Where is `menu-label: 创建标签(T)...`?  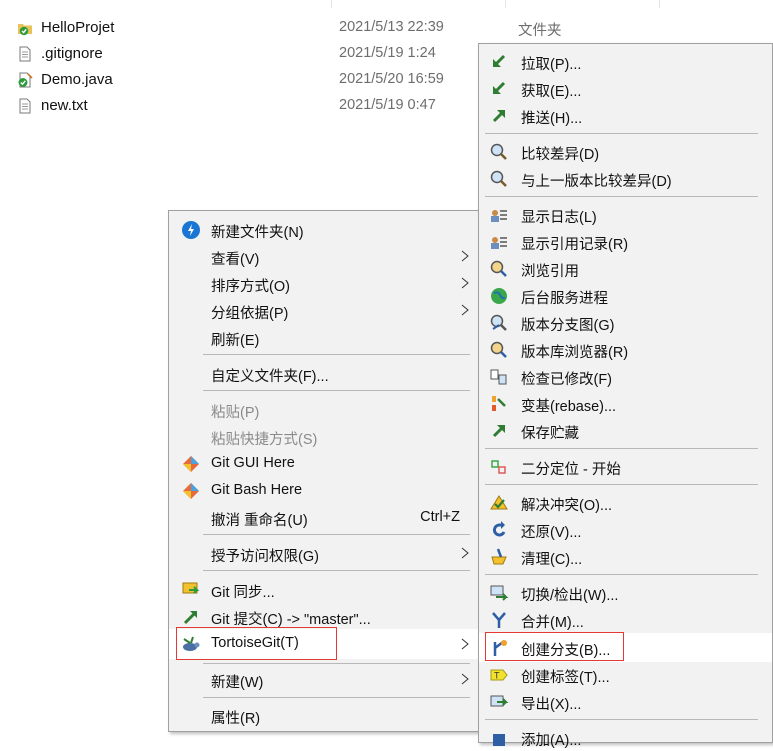 menu-label: 创建标签(T)... is located at coordinates (565, 678).